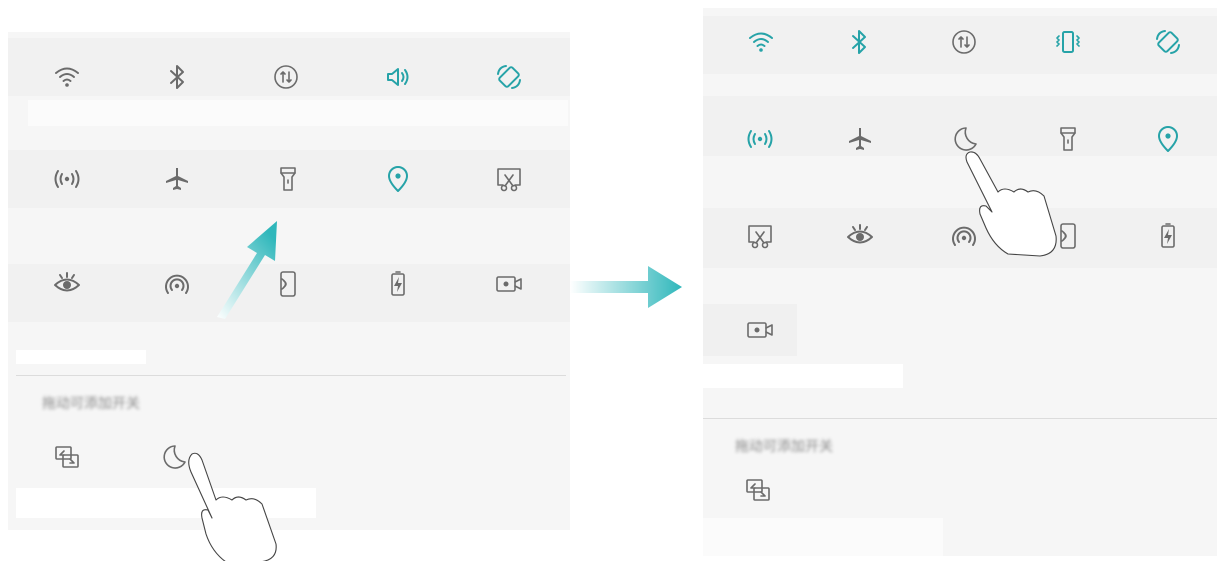  I want to click on tile-huawei-share, so click(1068, 236).